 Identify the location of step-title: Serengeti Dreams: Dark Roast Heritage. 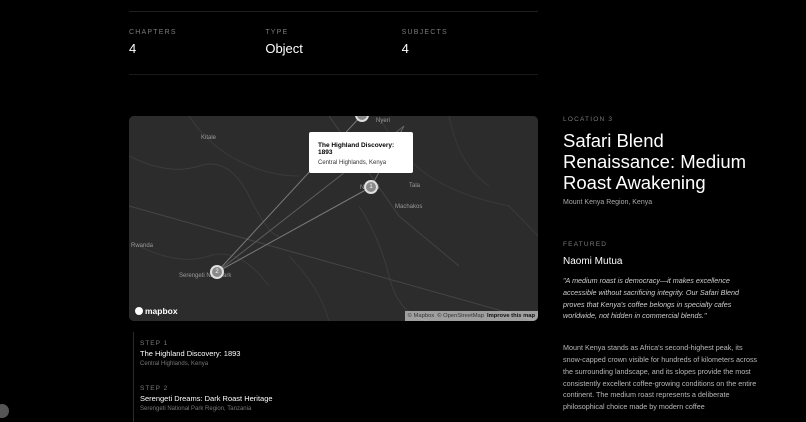
(206, 398).